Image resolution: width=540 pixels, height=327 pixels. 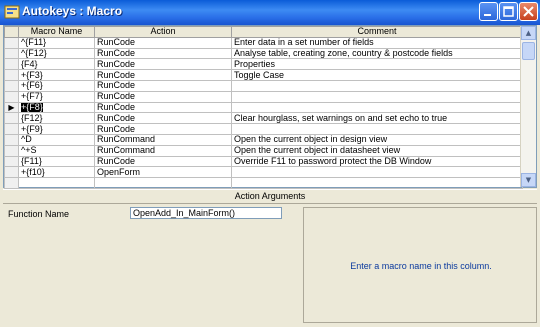 I want to click on cell-macro-name: ^{F12}, so click(x=56, y=53).